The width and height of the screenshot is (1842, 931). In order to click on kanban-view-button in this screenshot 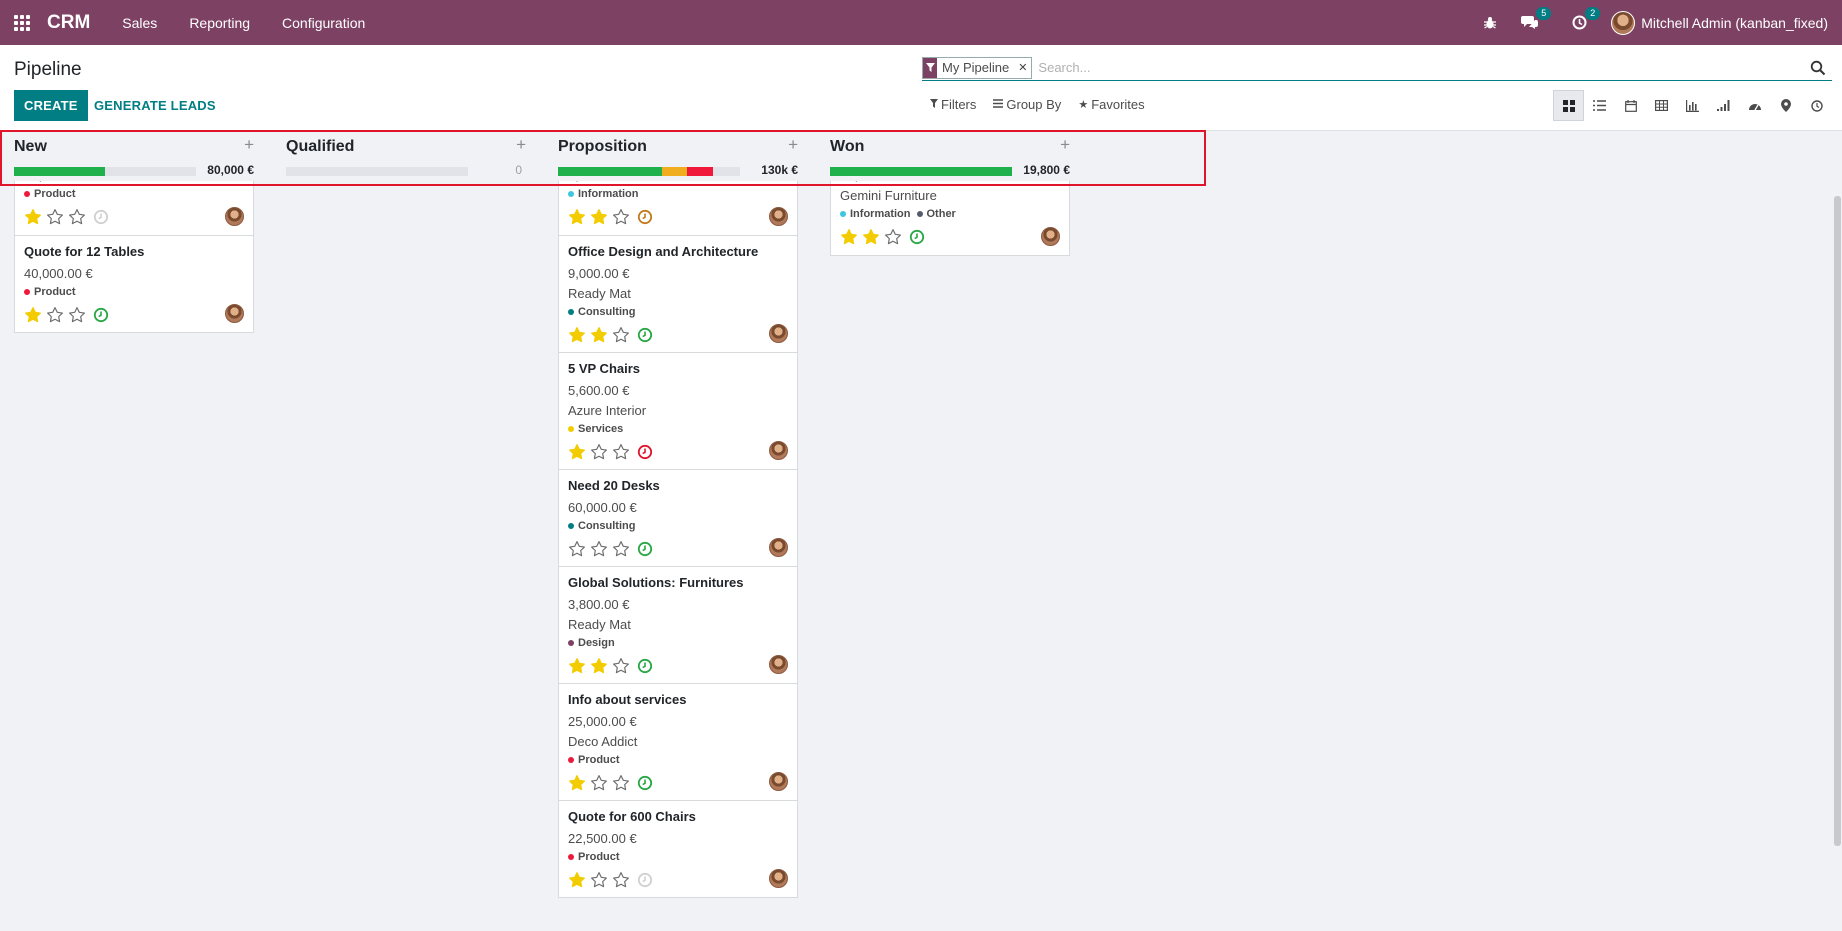, I will do `click(1568, 105)`.